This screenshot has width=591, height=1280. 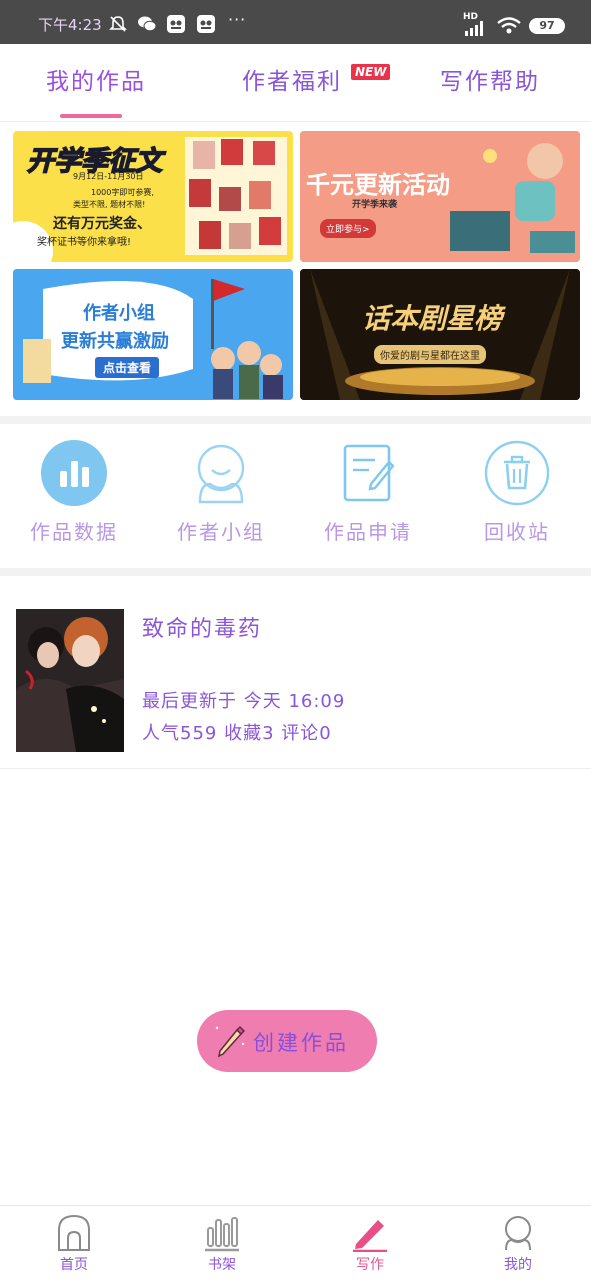 What do you see at coordinates (222, 1265) in the screenshot?
I see `nav-label: 书架` at bounding box center [222, 1265].